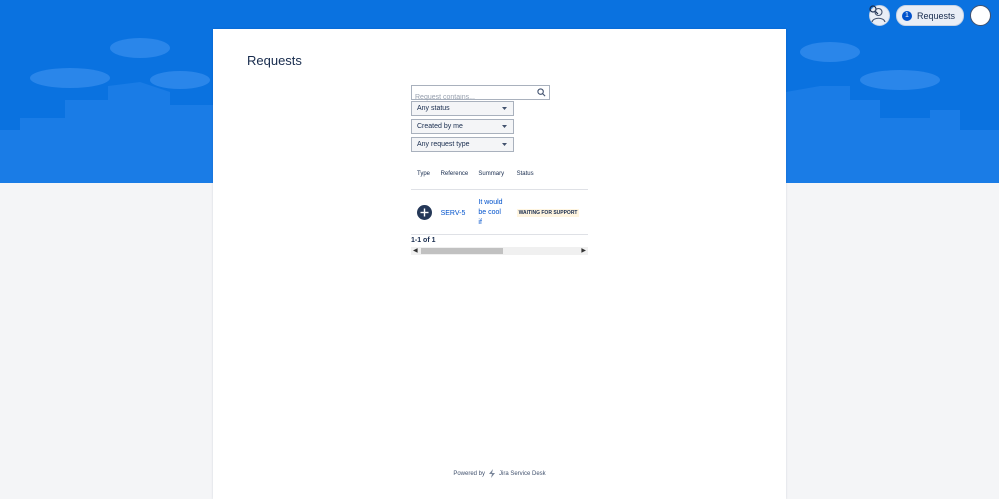 The width and height of the screenshot is (999, 499). I want to click on owner-filter-select: Created by me, so click(462, 126).